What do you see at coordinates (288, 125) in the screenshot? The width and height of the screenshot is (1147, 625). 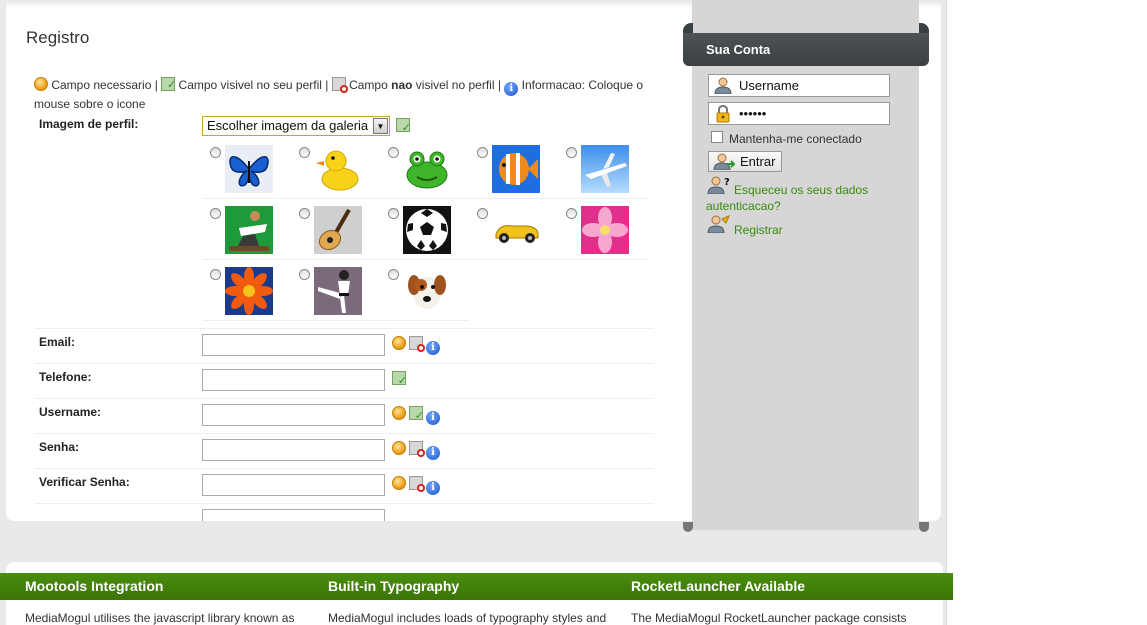 I see `gallery-select-value: Escolher imagem da galeria` at bounding box center [288, 125].